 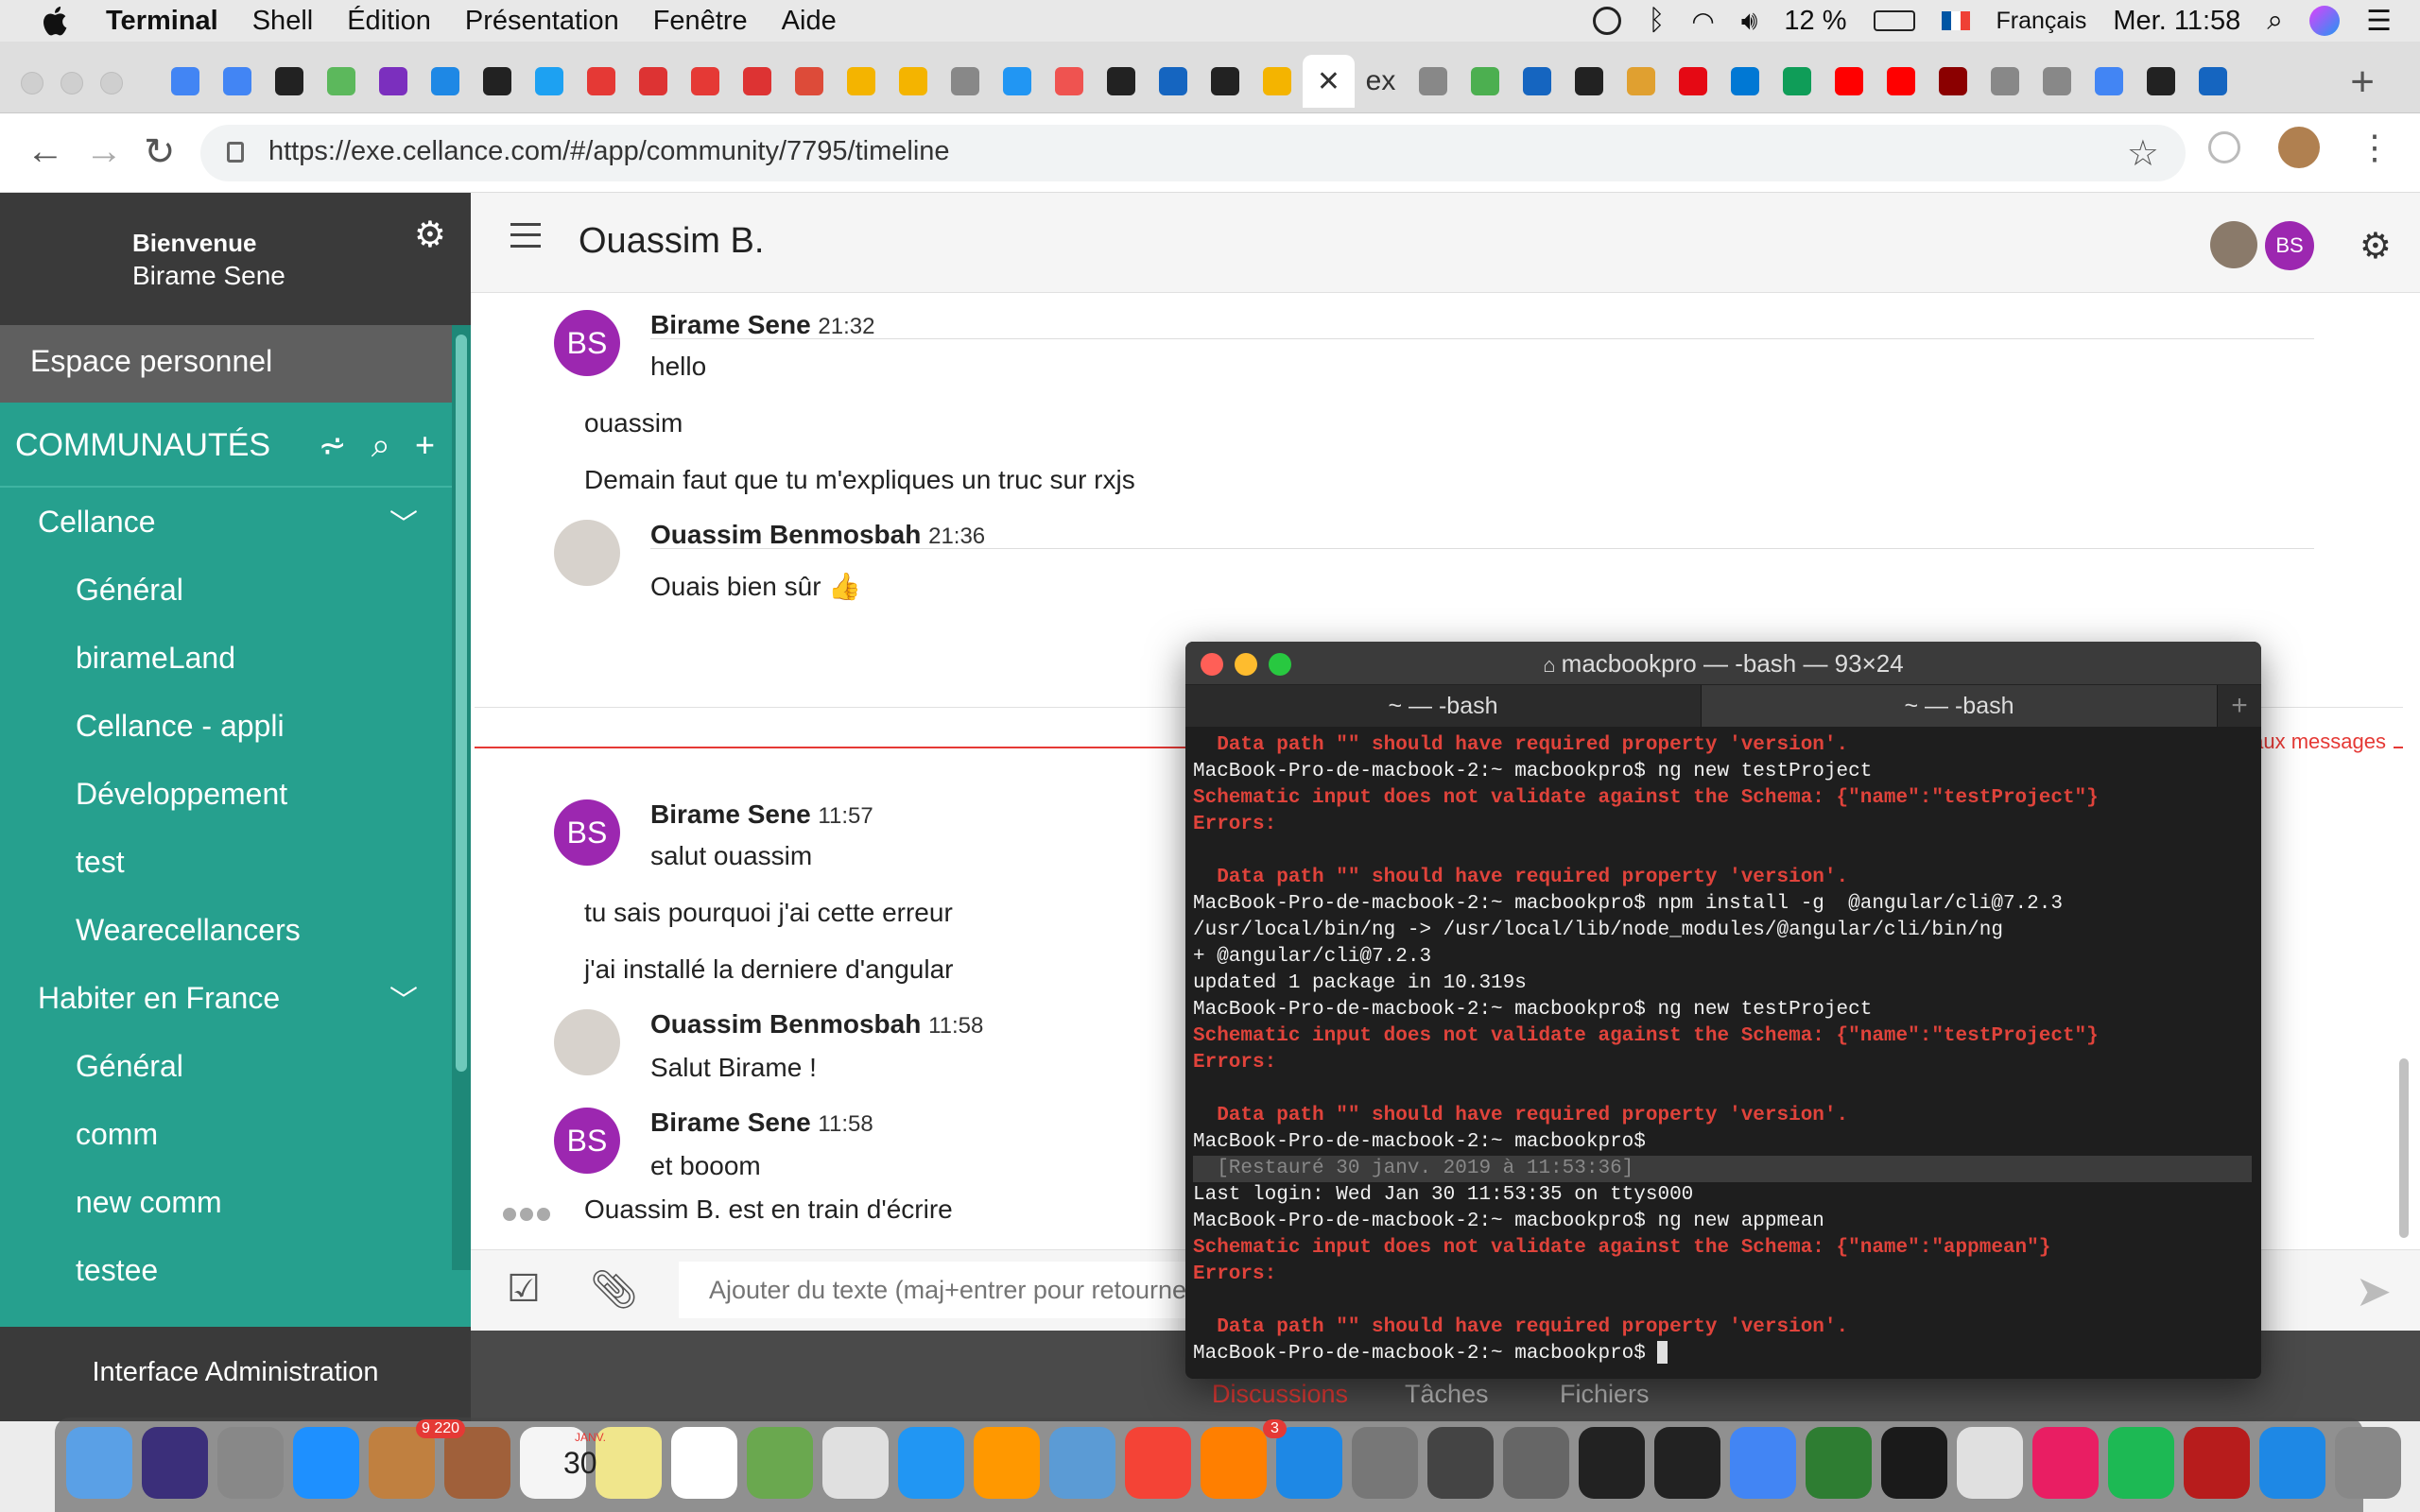 What do you see at coordinates (1246, 664) in the screenshot?
I see `minimize-window-button` at bounding box center [1246, 664].